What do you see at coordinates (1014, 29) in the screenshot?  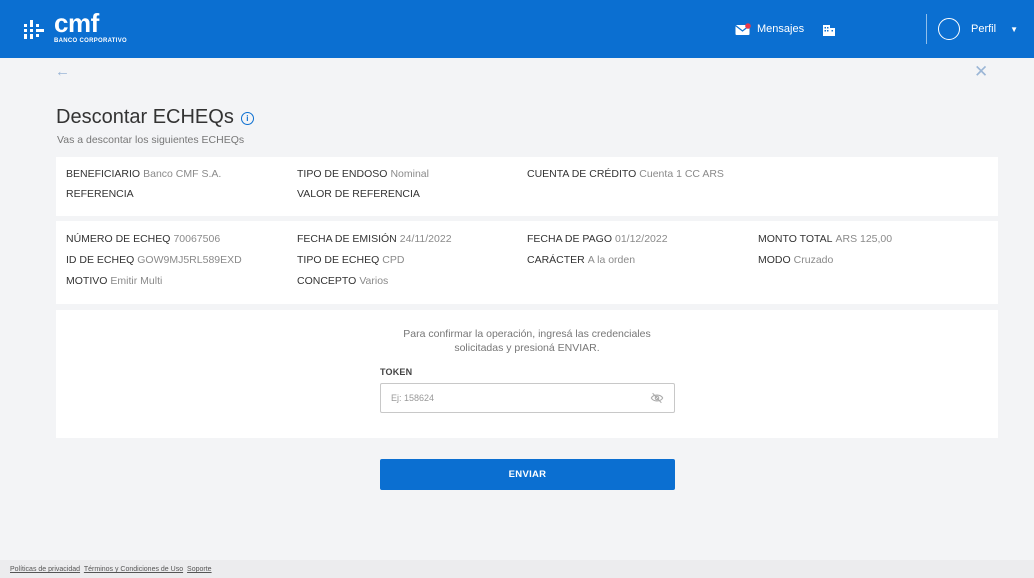 I see `chevron-down-icon: ▼` at bounding box center [1014, 29].